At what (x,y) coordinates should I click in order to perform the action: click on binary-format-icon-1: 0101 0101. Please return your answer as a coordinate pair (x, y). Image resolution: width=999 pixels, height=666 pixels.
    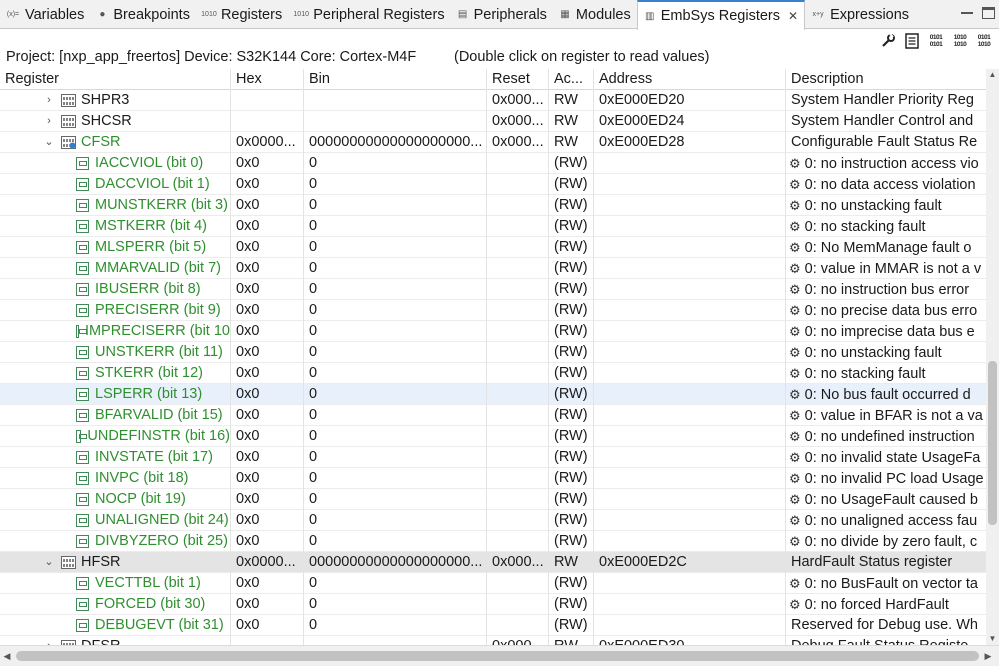
    Looking at the image, I should click on (936, 41).